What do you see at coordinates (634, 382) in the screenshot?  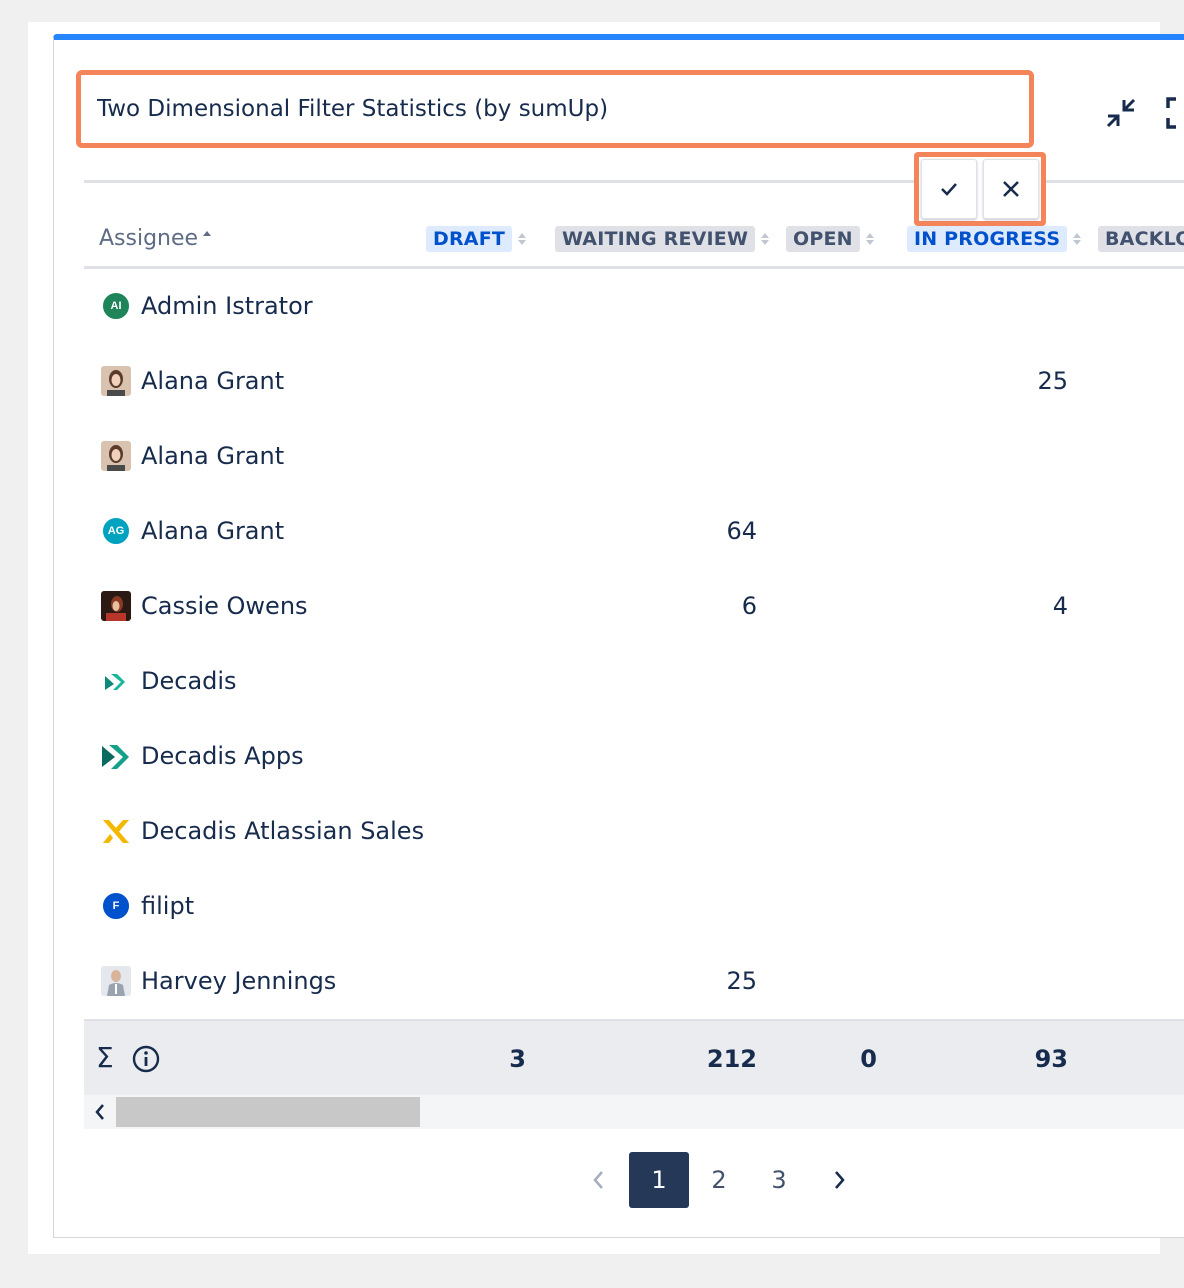 I see `table-row: Alana Grant 25` at bounding box center [634, 382].